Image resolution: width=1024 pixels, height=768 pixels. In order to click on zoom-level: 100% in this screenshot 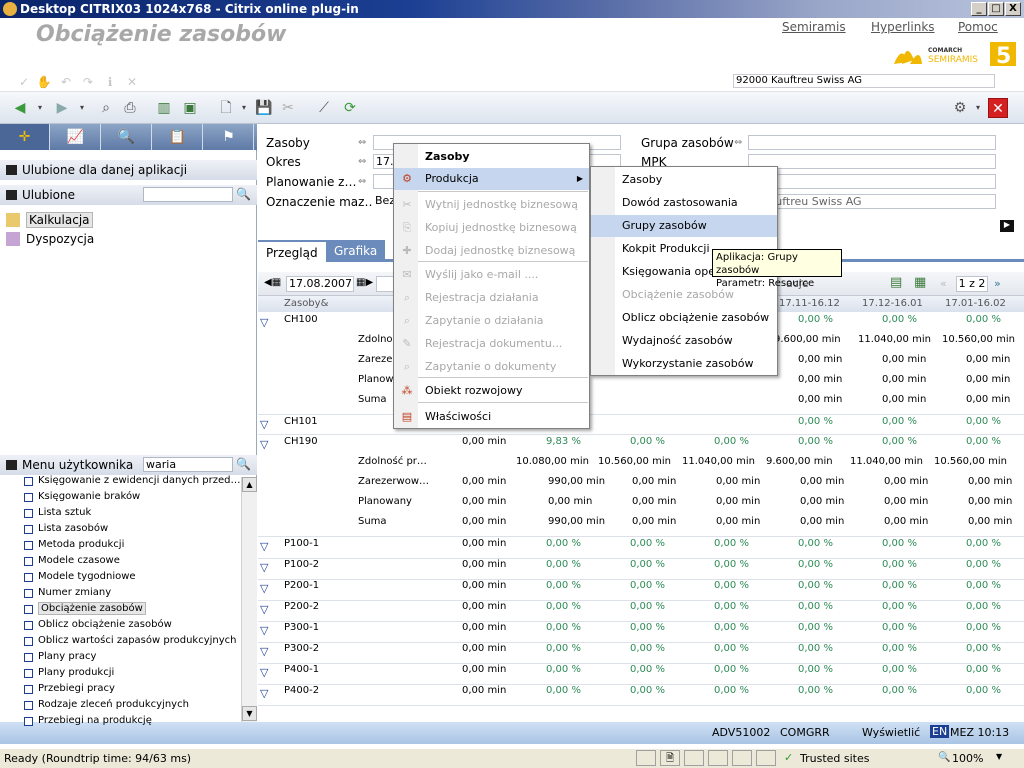, I will do `click(967, 758)`.